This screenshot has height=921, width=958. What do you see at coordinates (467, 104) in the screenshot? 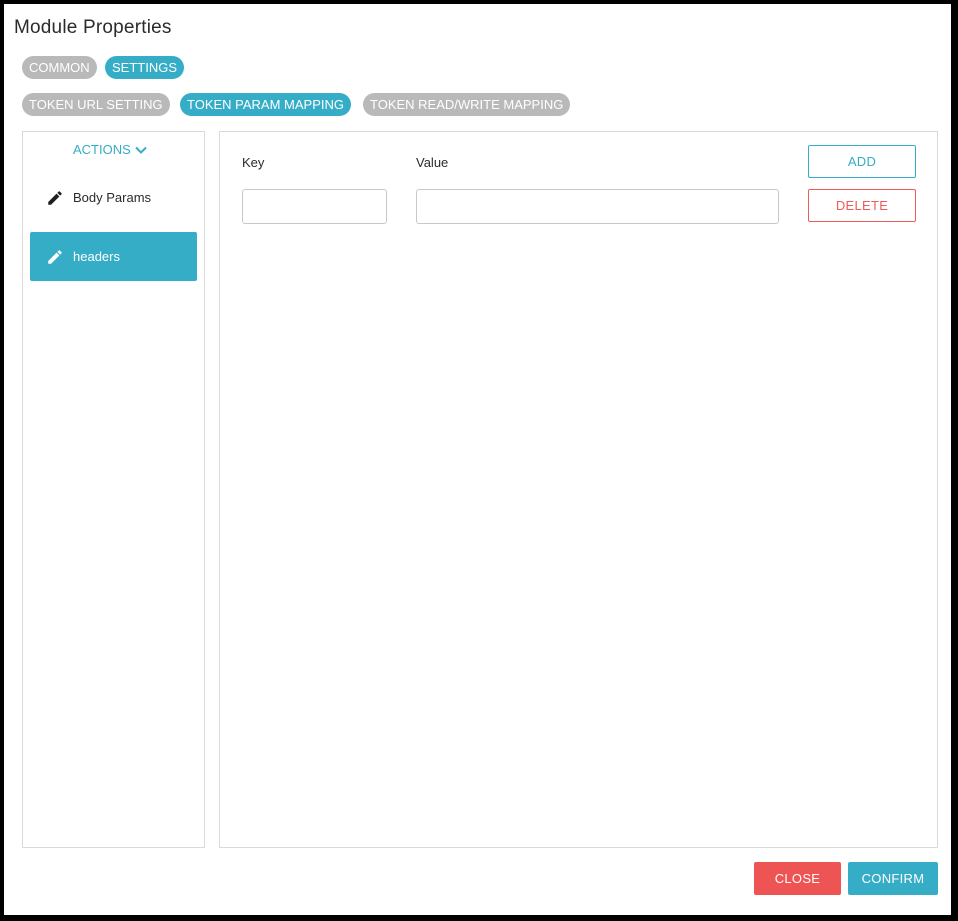
I see `tab-token-read-write-mapping: TOKEN READ/WRITE MAPPING` at bounding box center [467, 104].